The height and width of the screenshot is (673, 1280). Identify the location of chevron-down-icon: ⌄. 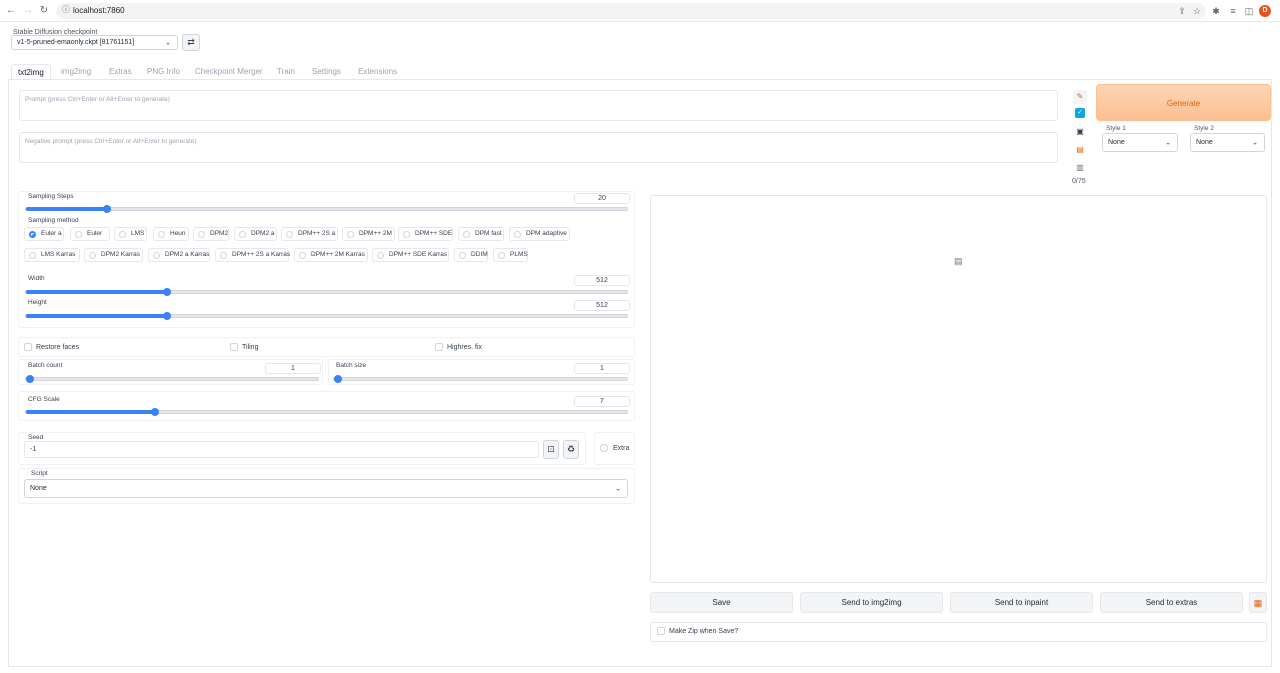
(168, 42).